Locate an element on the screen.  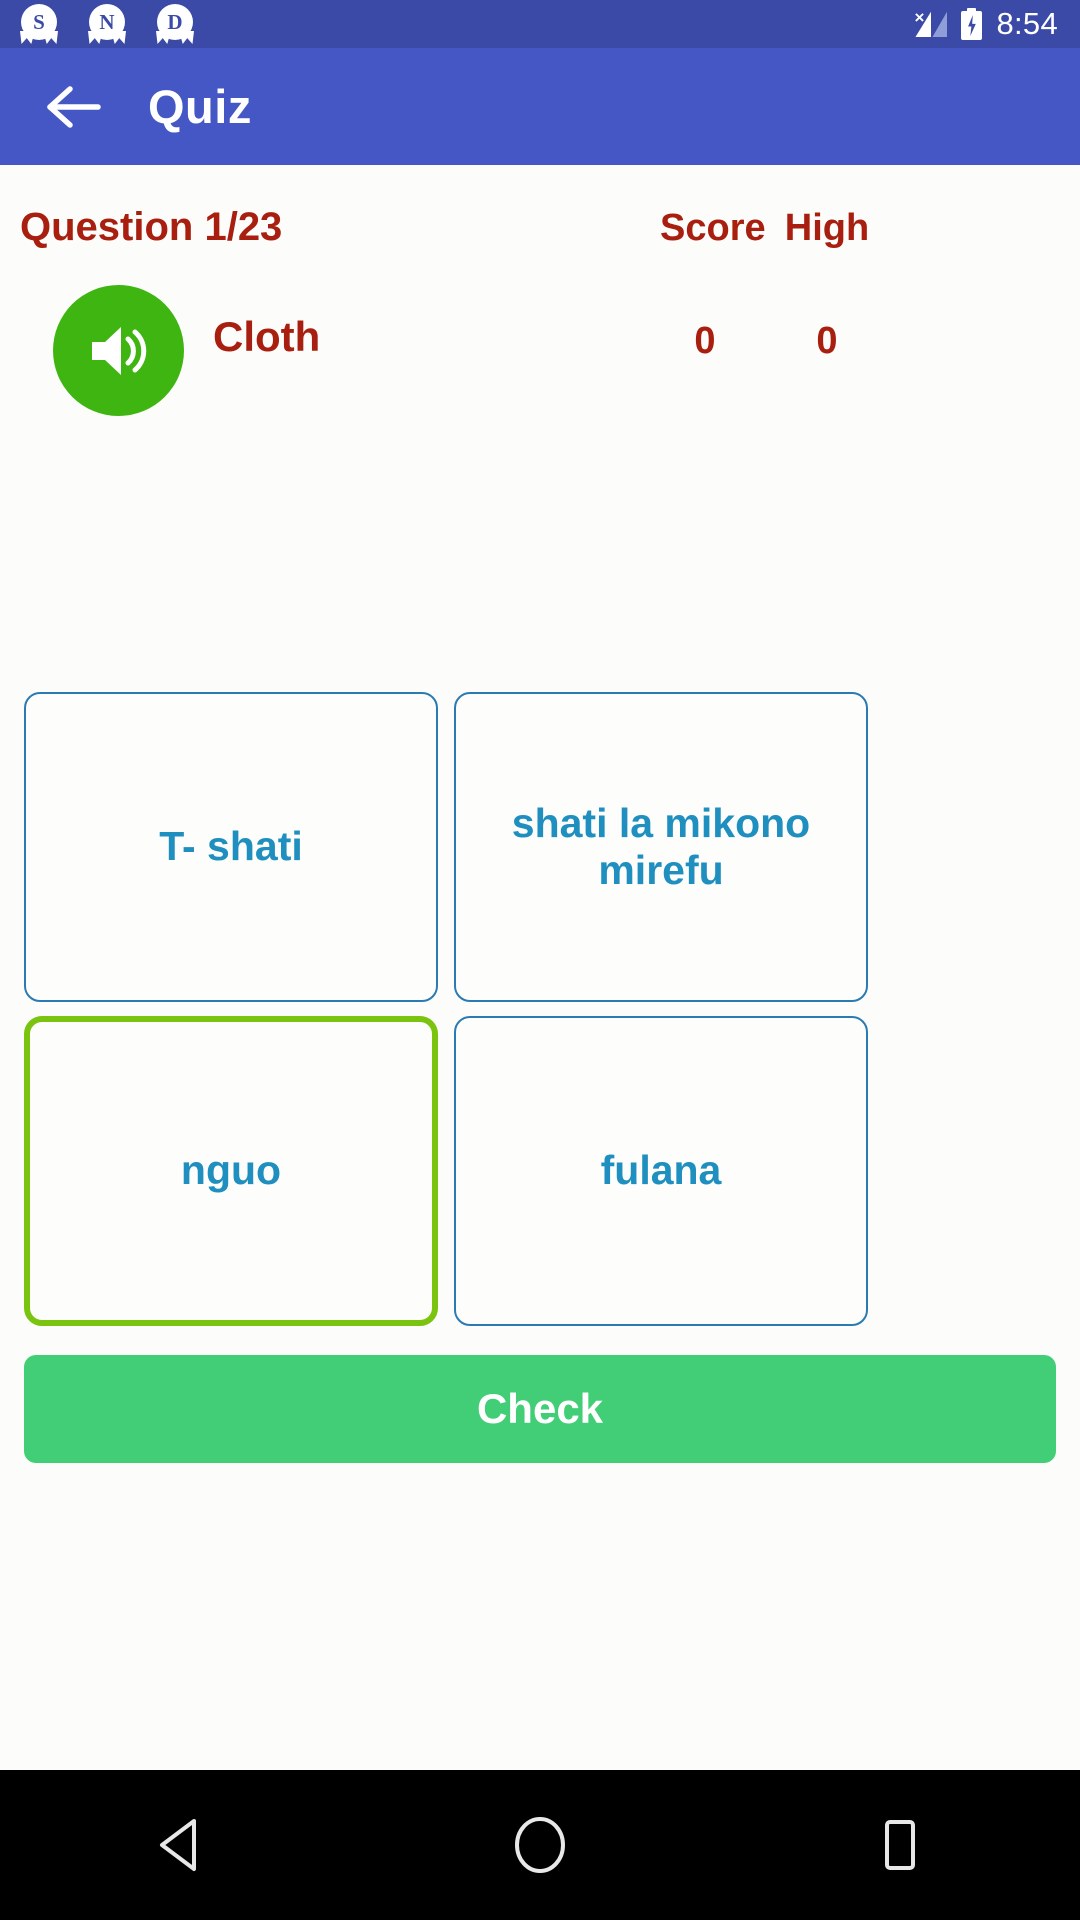
score-label: Score is located at coordinates (713, 228).